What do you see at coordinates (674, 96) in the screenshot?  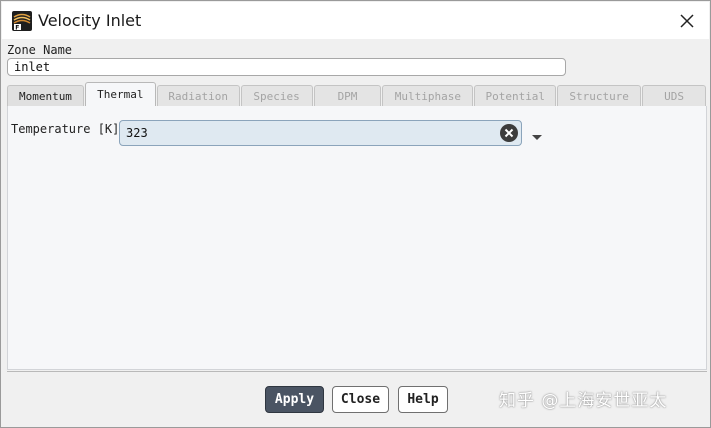 I see `tab-uds: UDS` at bounding box center [674, 96].